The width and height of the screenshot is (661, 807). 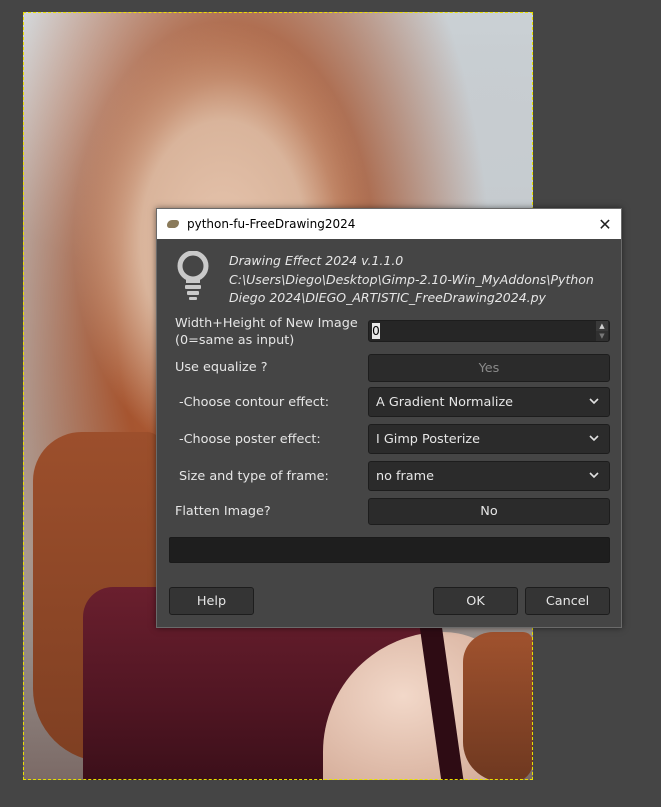 What do you see at coordinates (193, 275) in the screenshot?
I see `lightbulb-icon` at bounding box center [193, 275].